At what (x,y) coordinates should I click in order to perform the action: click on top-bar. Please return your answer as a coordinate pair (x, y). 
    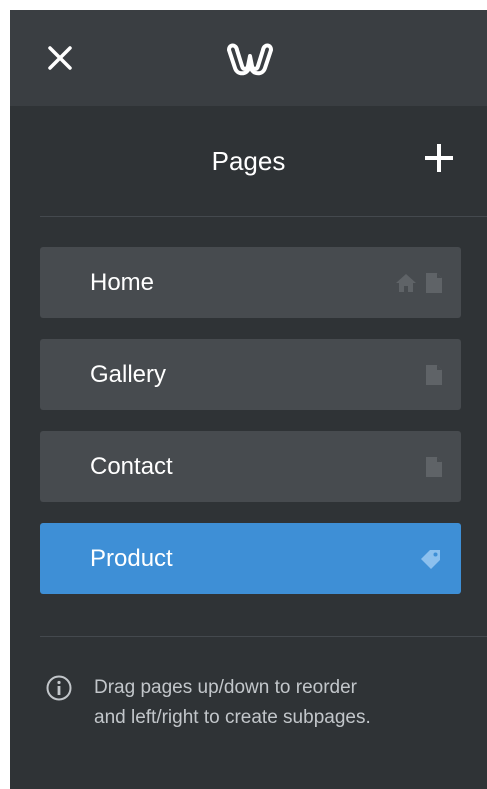
    Looking at the image, I should click on (248, 58).